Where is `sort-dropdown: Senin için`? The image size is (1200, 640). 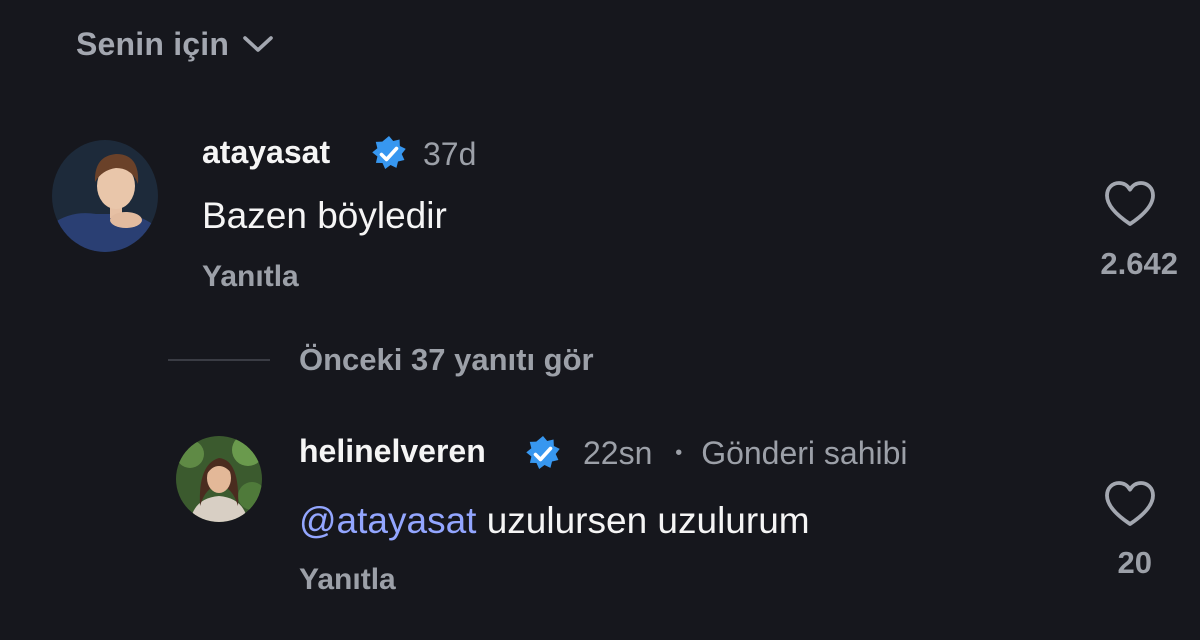 sort-dropdown: Senin için is located at coordinates (175, 44).